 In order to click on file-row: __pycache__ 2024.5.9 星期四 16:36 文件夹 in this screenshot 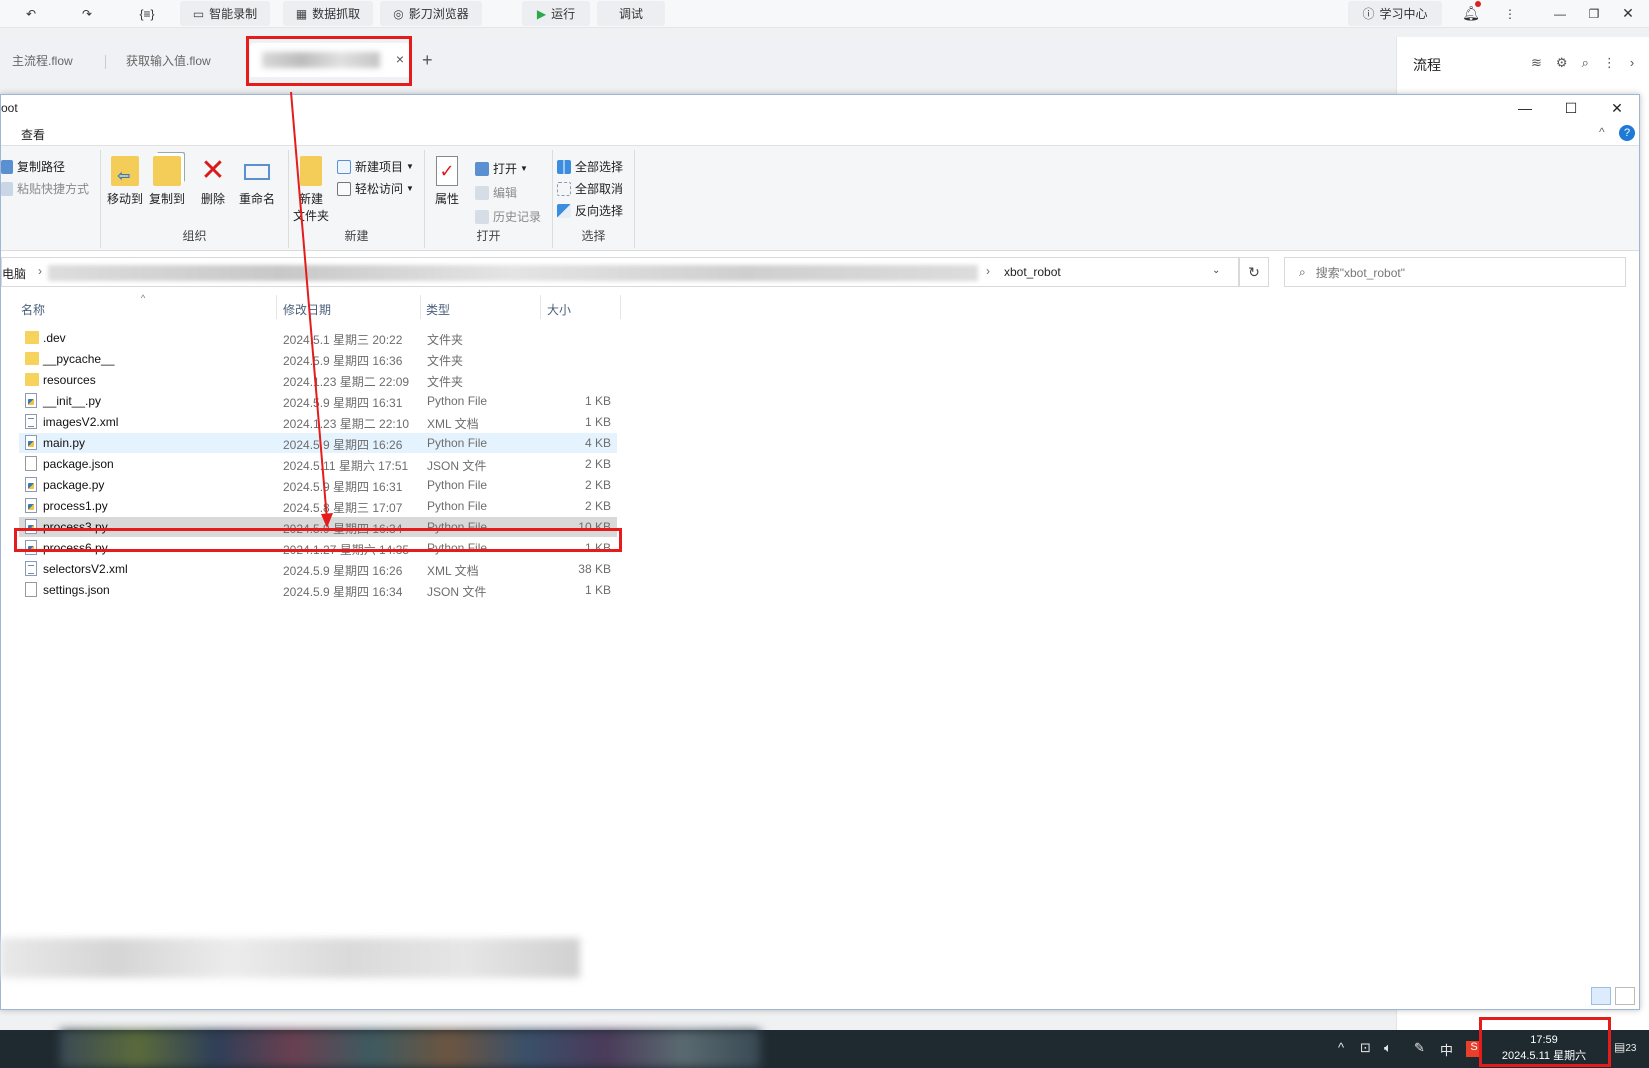, I will do `click(318, 359)`.